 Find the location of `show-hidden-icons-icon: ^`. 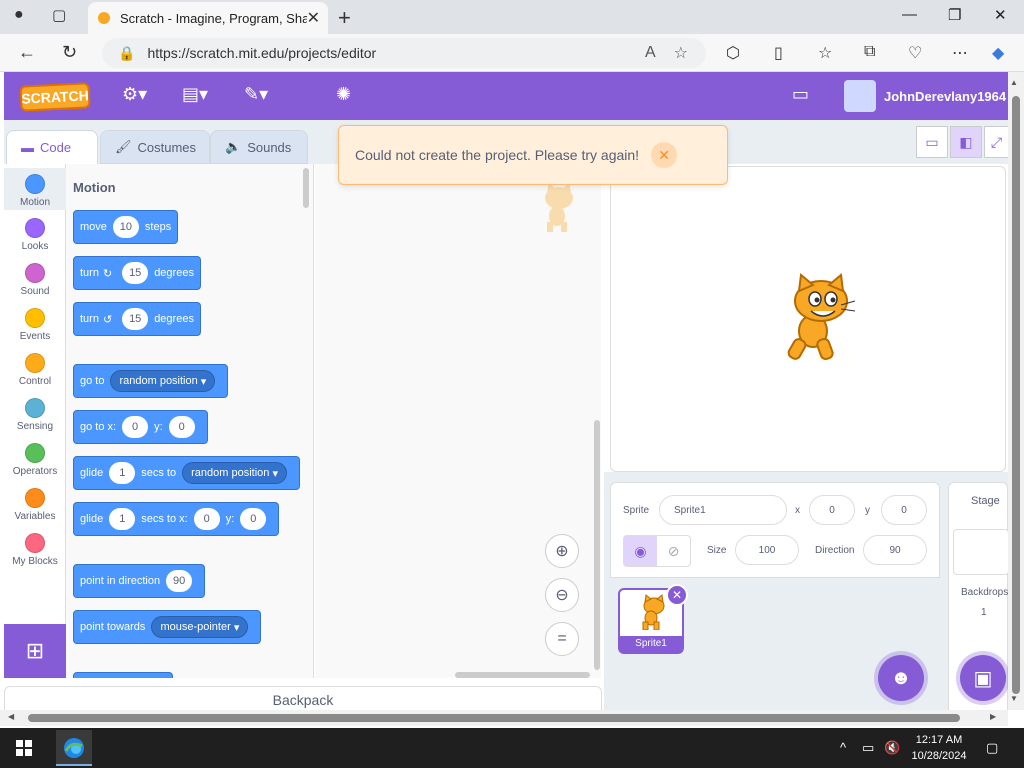

show-hidden-icons-icon: ^ is located at coordinates (843, 747).